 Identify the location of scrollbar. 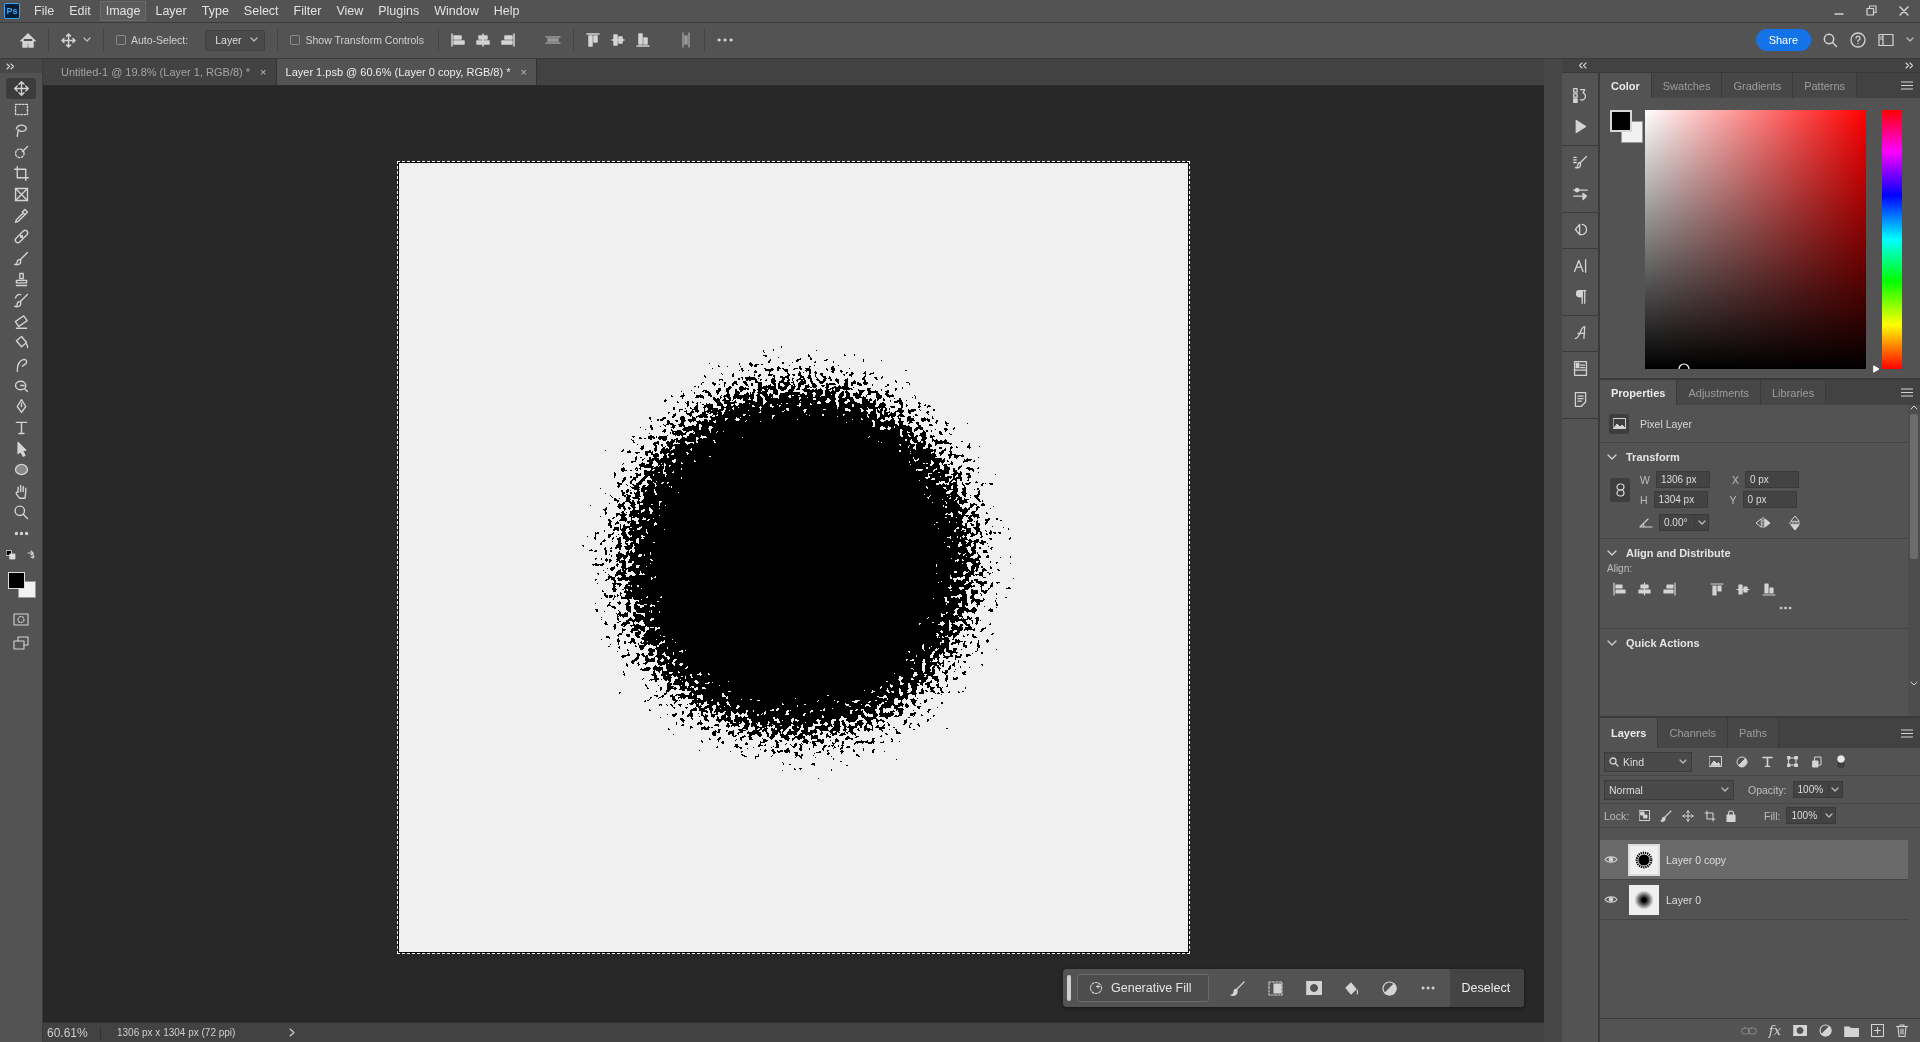
(1914, 560).